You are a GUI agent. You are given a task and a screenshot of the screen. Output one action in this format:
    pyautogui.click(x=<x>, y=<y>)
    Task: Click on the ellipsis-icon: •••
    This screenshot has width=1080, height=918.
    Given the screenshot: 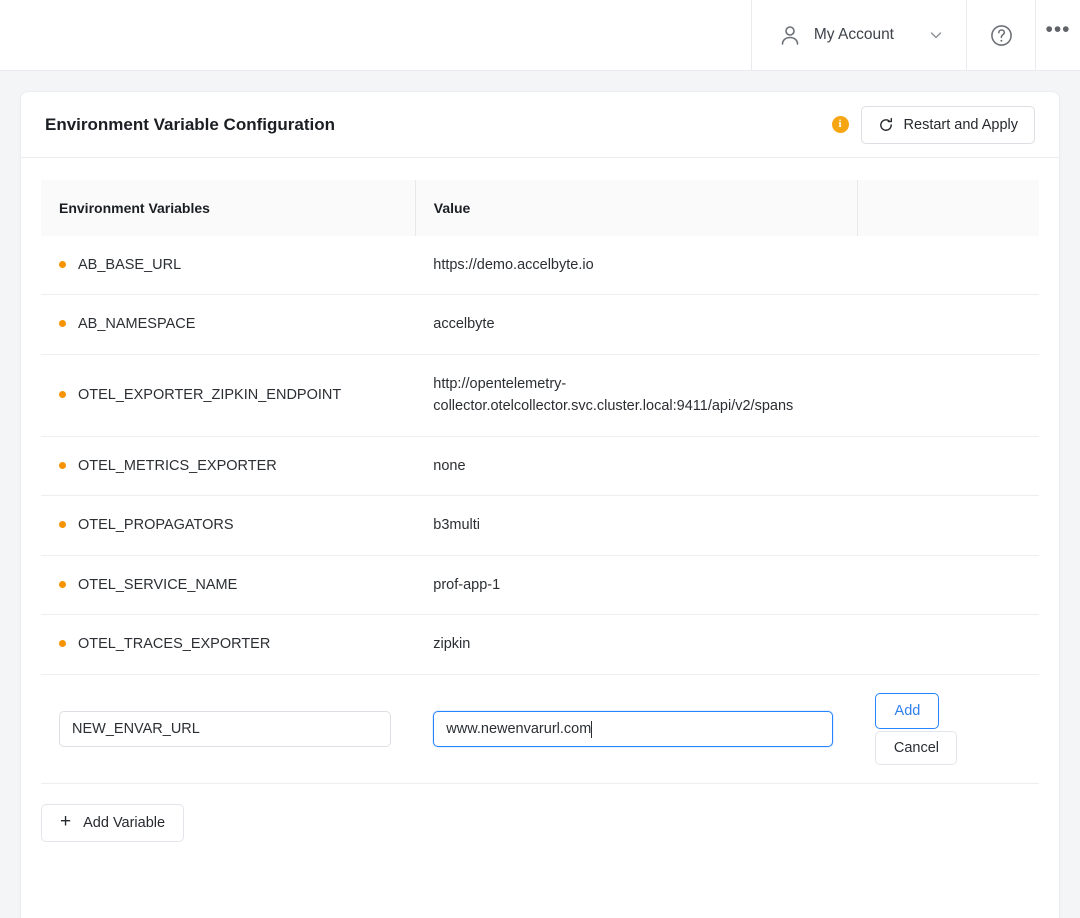 What is the action you would take?
    pyautogui.click(x=1058, y=29)
    